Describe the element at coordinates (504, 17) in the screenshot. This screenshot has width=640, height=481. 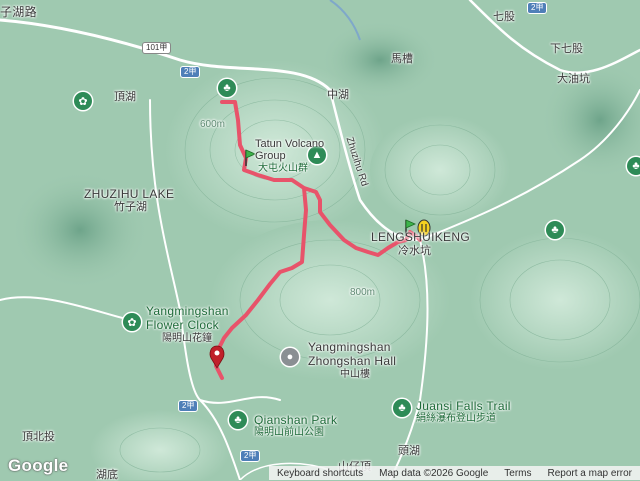
I see `label-qigu: 七股` at that location.